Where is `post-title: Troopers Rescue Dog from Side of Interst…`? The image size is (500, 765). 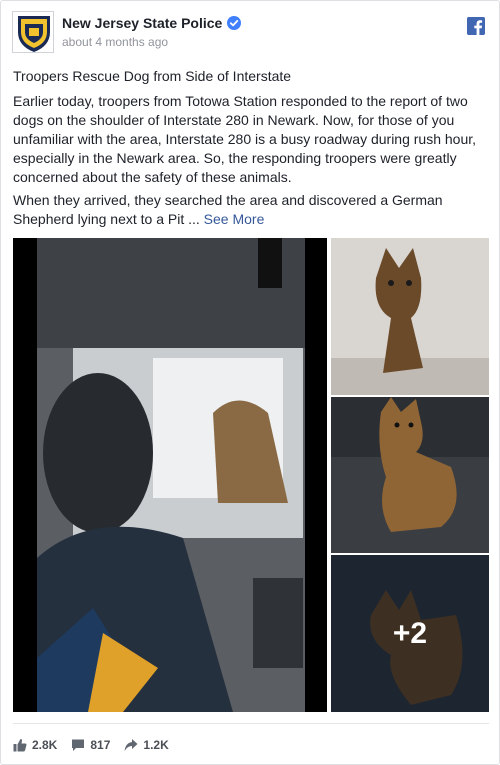 post-title: Troopers Rescue Dog from Side of Interst… is located at coordinates (152, 76).